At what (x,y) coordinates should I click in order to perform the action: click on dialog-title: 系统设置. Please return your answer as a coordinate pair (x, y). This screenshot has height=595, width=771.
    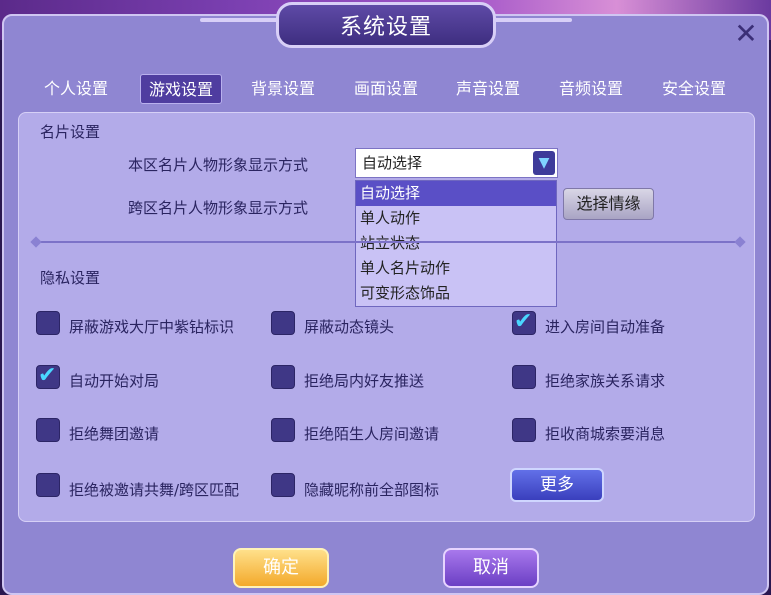
    Looking at the image, I should click on (386, 25).